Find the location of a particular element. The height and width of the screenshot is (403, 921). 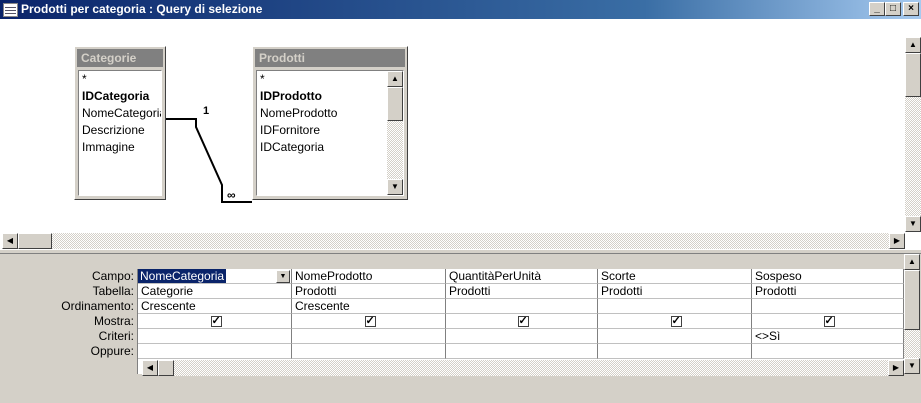

grid-vertical-scrollbar: ▲ ▼ is located at coordinates (912, 314).